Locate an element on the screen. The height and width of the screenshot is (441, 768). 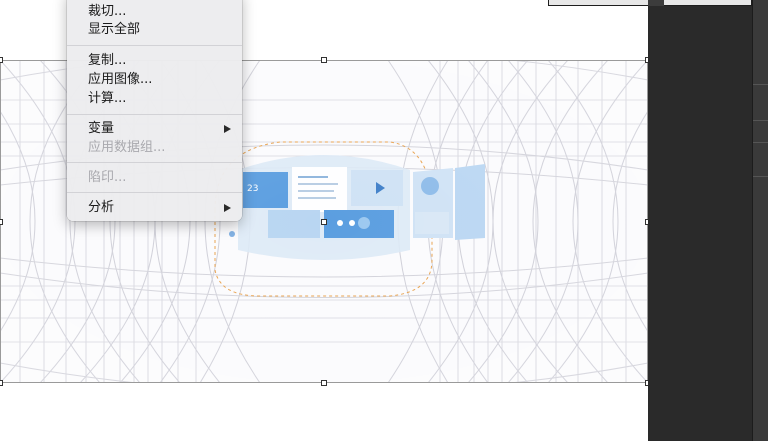
dialog-edge-dark is located at coordinates (656, 3).